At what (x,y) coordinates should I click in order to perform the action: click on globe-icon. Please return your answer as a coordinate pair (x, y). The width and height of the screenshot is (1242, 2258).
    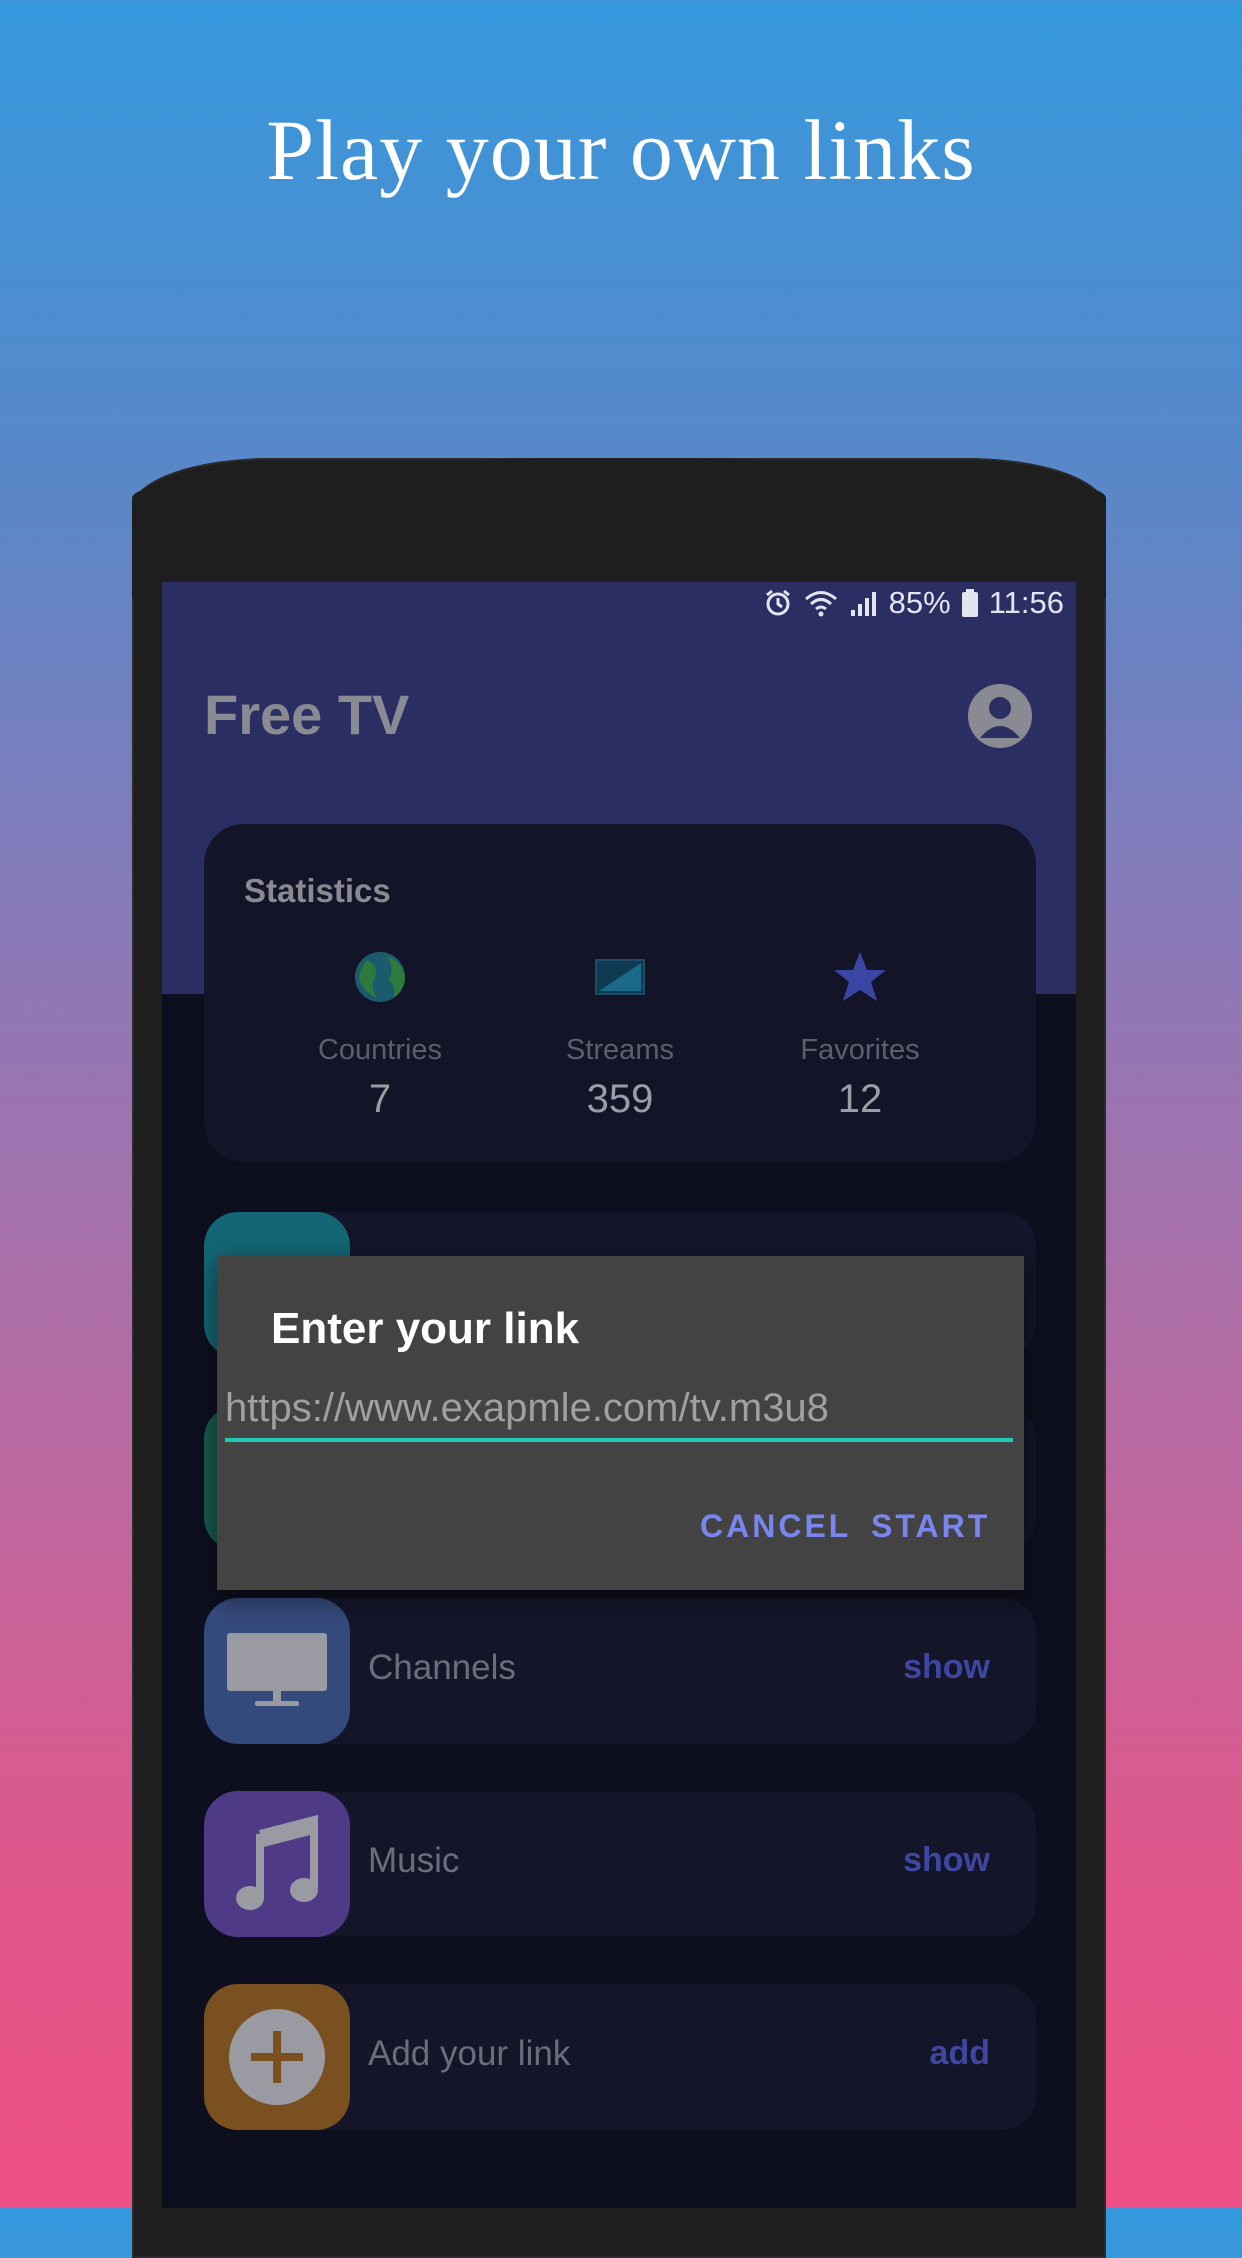
    Looking at the image, I should click on (380, 977).